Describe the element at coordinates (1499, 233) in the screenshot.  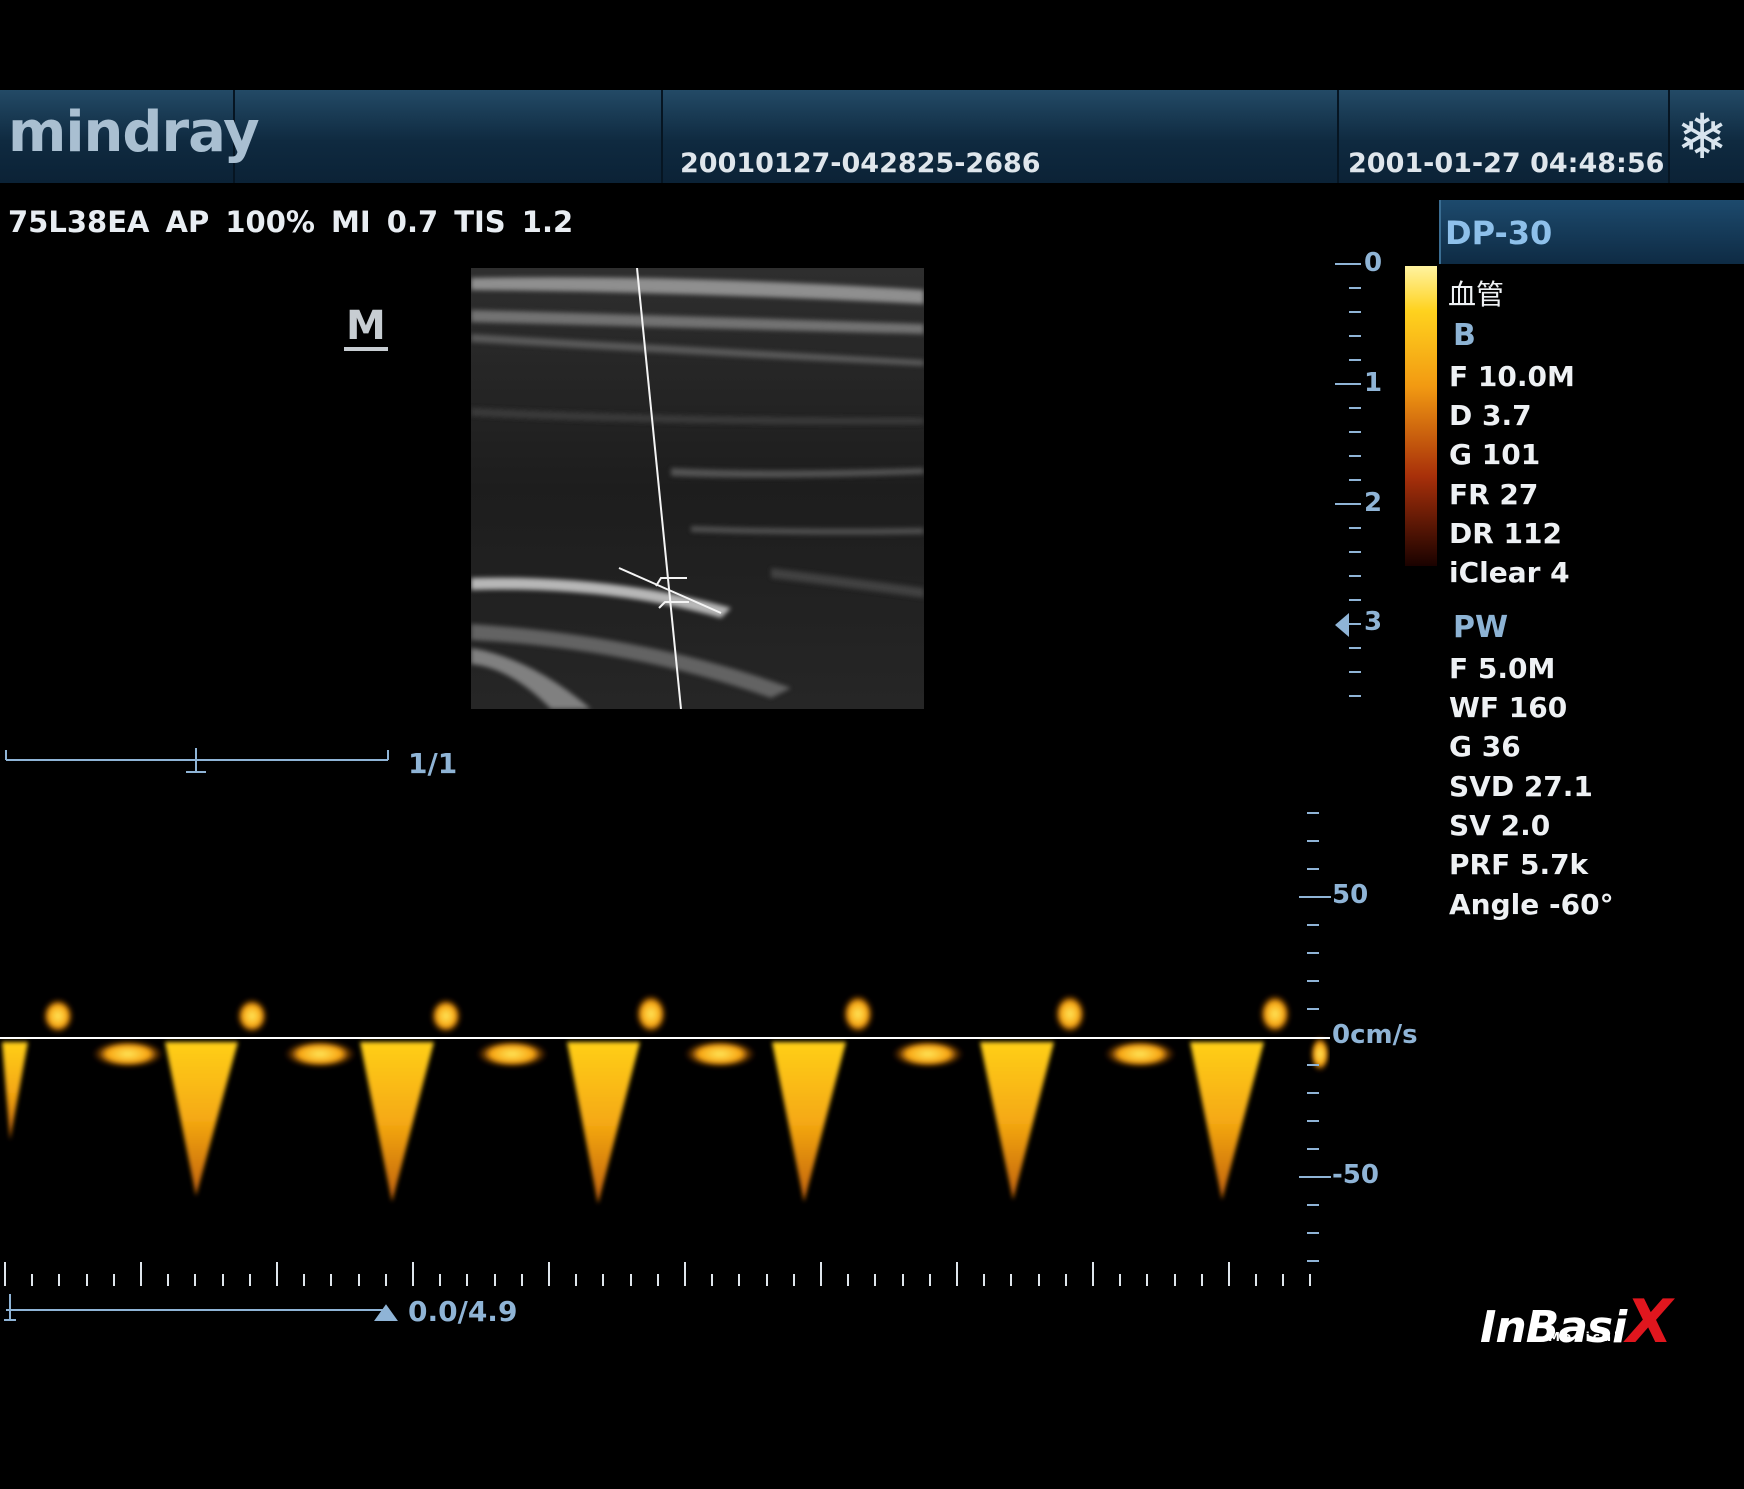
I see `preset-name: DP-30` at that location.